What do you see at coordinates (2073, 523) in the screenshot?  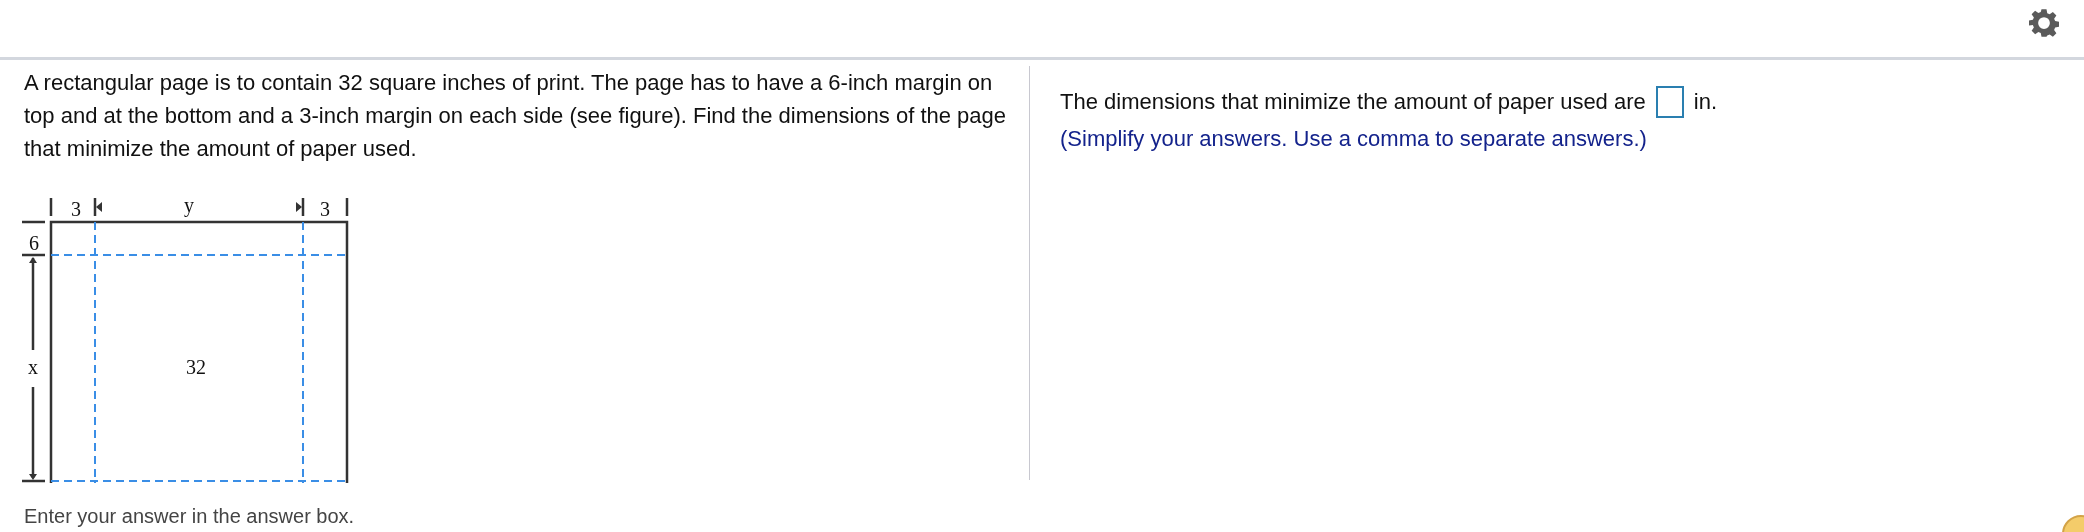 I see `help-icon` at bounding box center [2073, 523].